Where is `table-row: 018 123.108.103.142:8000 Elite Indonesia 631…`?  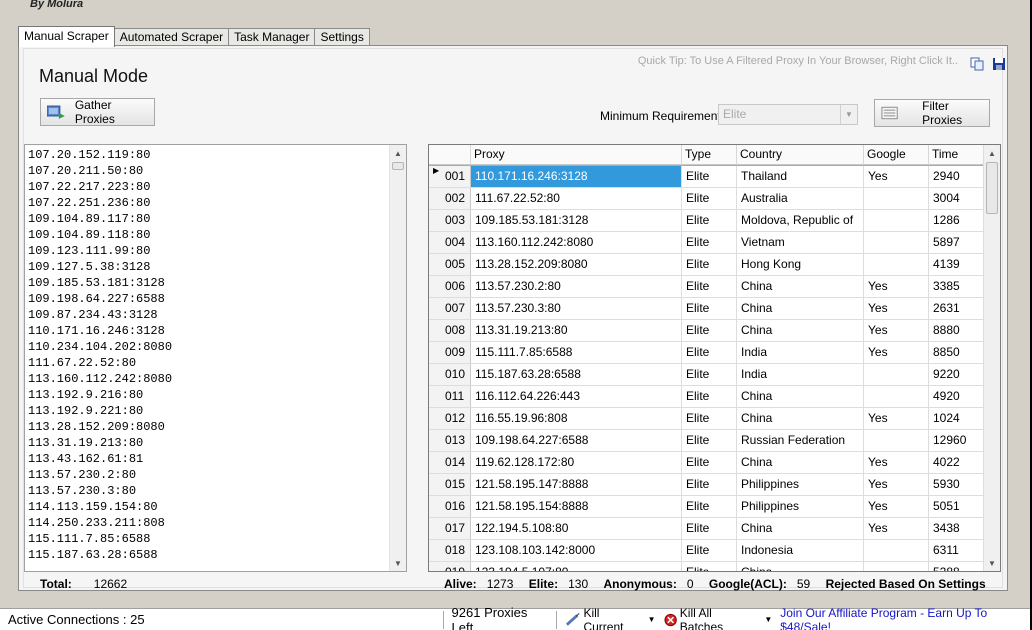
table-row: 018 123.108.103.142:8000 Elite Indonesia 631… is located at coordinates (707, 551).